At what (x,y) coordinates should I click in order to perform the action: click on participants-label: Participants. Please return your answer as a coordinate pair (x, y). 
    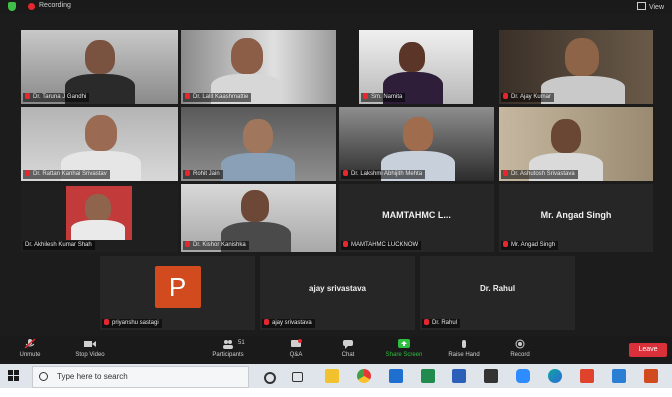
    Looking at the image, I should click on (228, 355).